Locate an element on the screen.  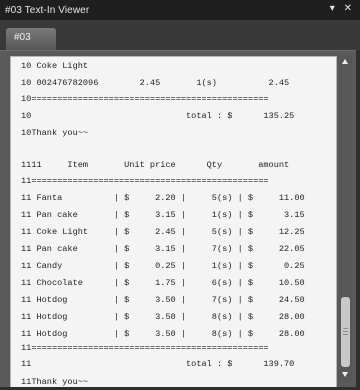
text-line: 10 002476782096 2.45 1(s) 2.45 is located at coordinates (155, 83).